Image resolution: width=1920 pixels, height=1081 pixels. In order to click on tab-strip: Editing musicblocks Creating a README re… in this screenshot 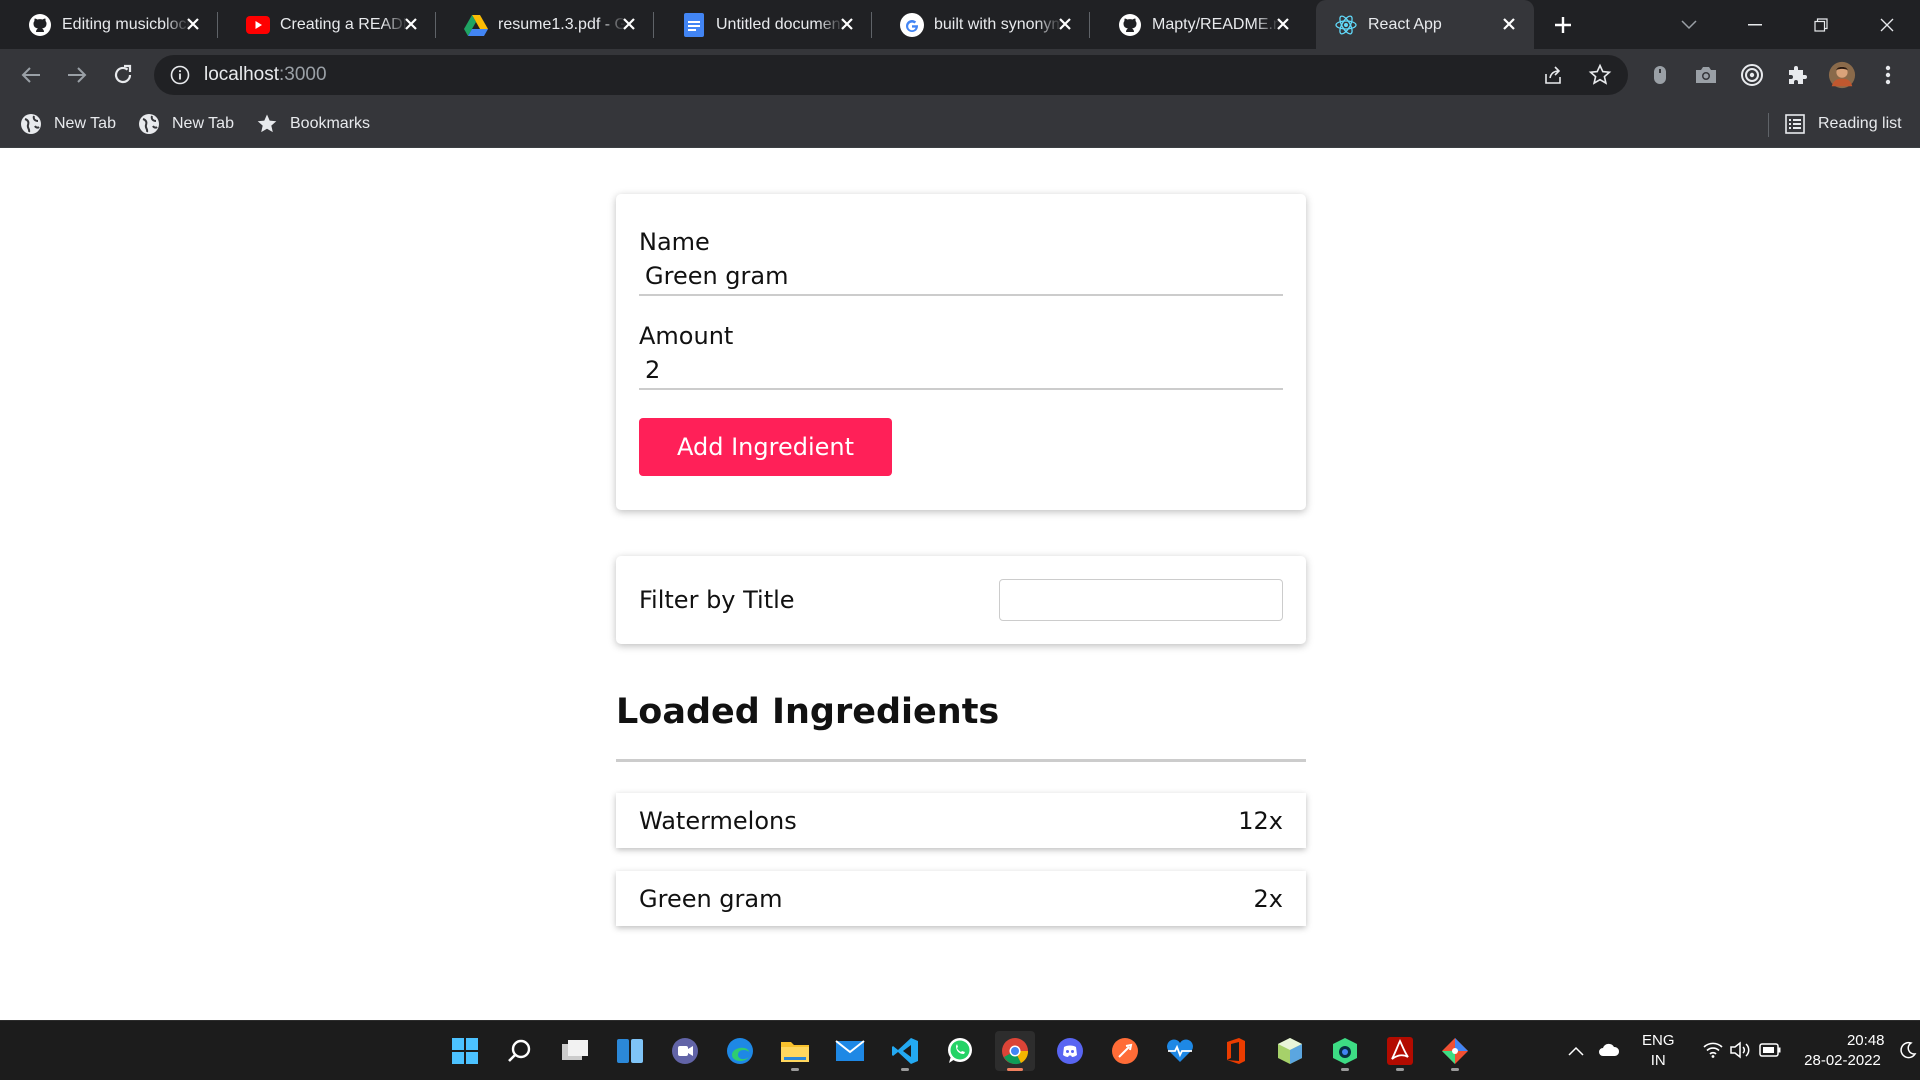, I will do `click(960, 24)`.